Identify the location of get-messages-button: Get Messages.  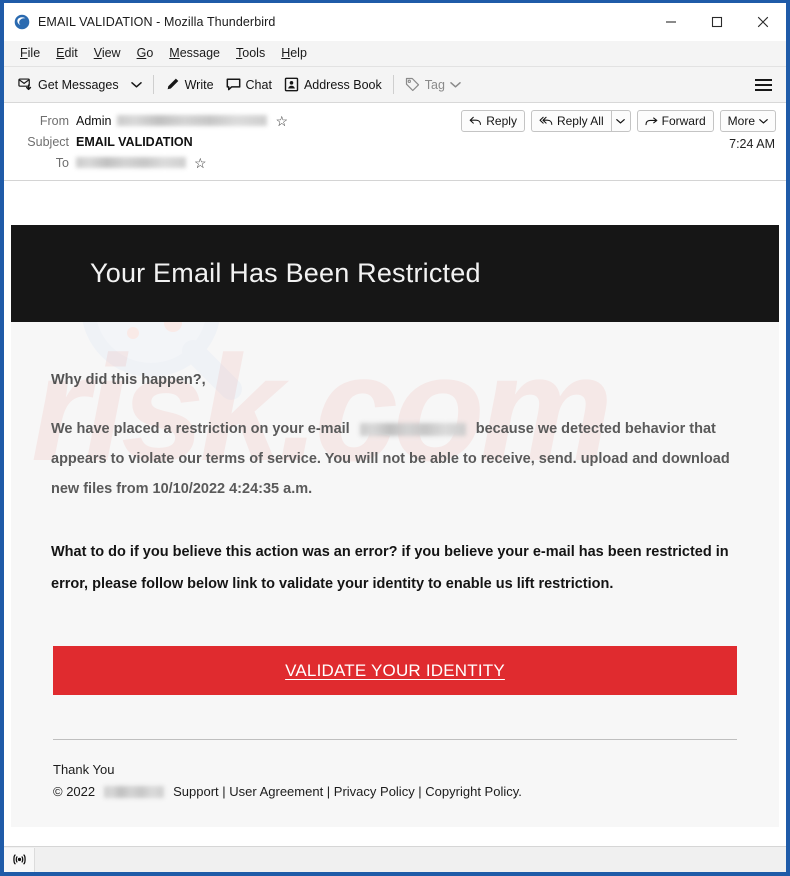
(68, 84).